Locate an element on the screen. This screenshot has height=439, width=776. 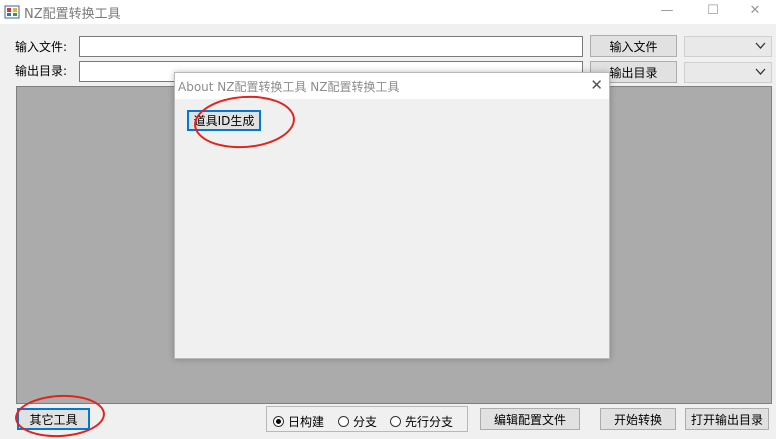
app-icon is located at coordinates (12, 12).